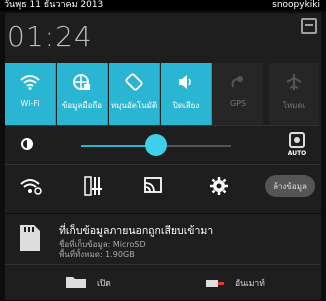 The width and height of the screenshot is (326, 301). Describe the element at coordinates (97, 254) in the screenshot. I see `notification-storage-size: พื้นที่ทั้งหมด: 1.90GB` at that location.